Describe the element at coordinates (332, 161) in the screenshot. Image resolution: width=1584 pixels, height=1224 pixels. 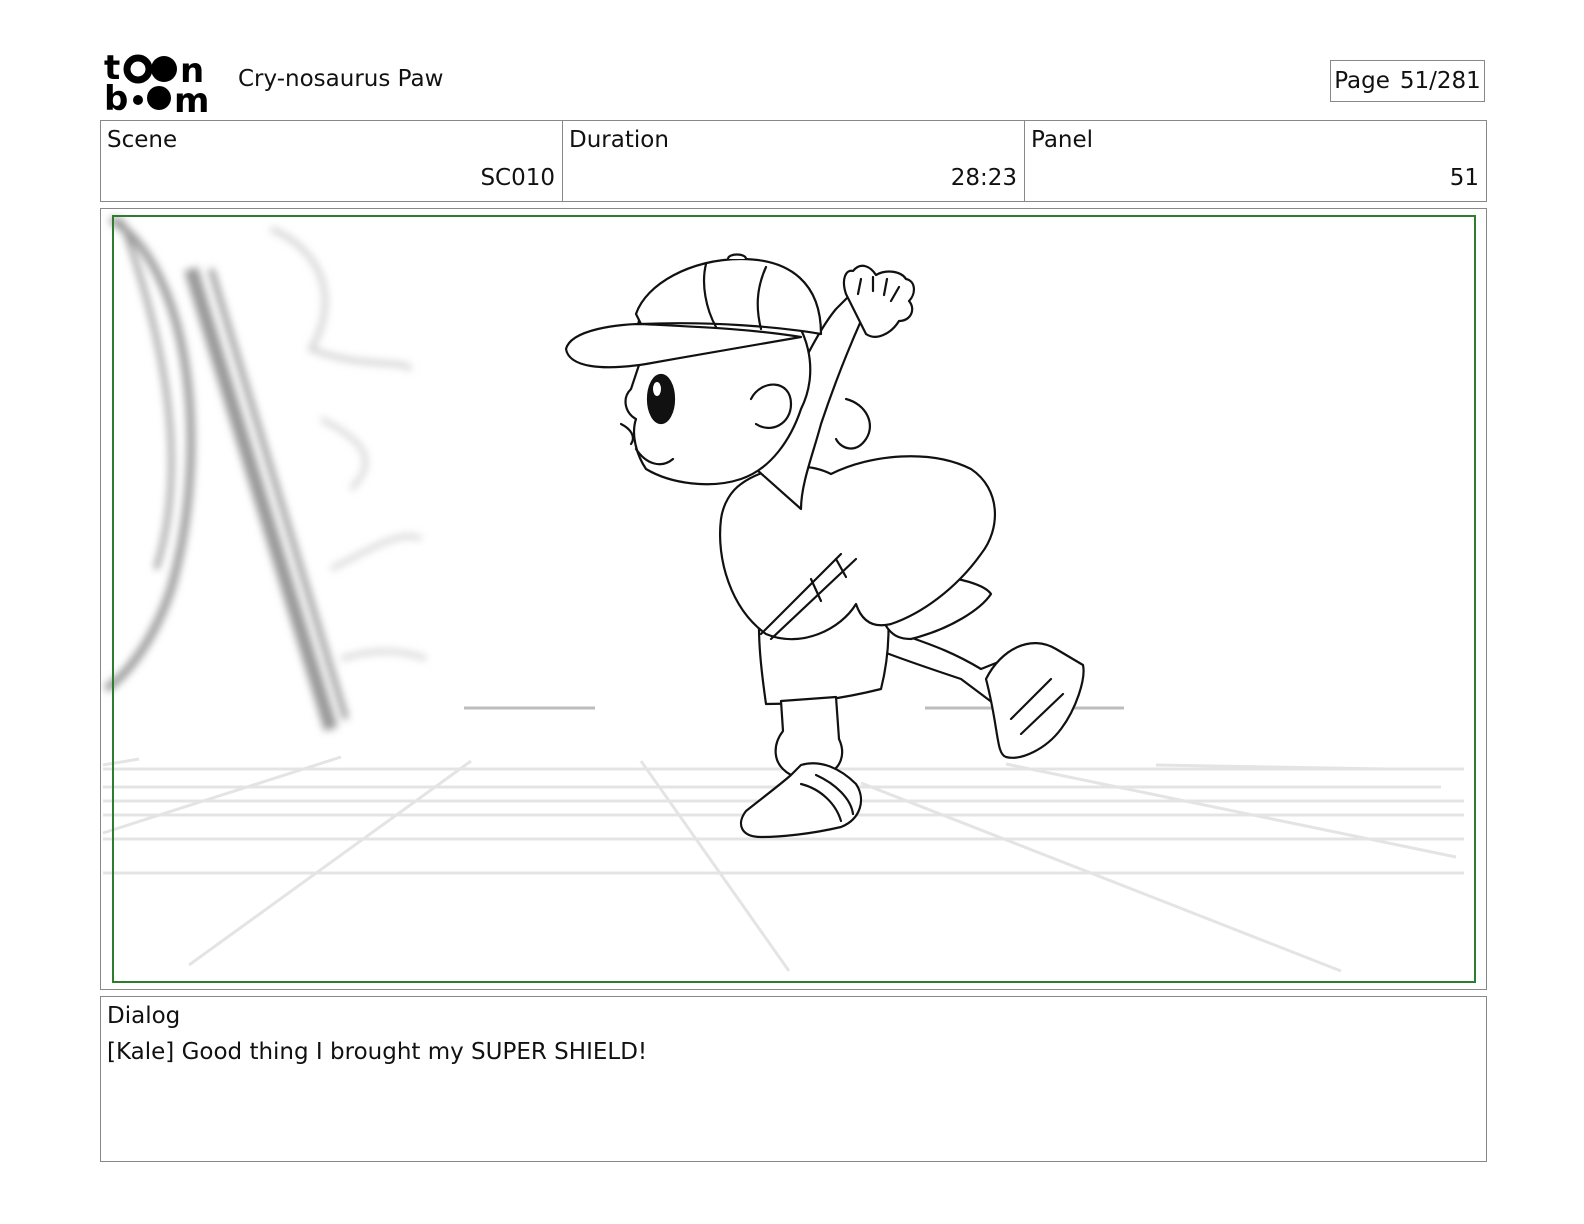
I see `scene-cell: Scene SC010` at that location.